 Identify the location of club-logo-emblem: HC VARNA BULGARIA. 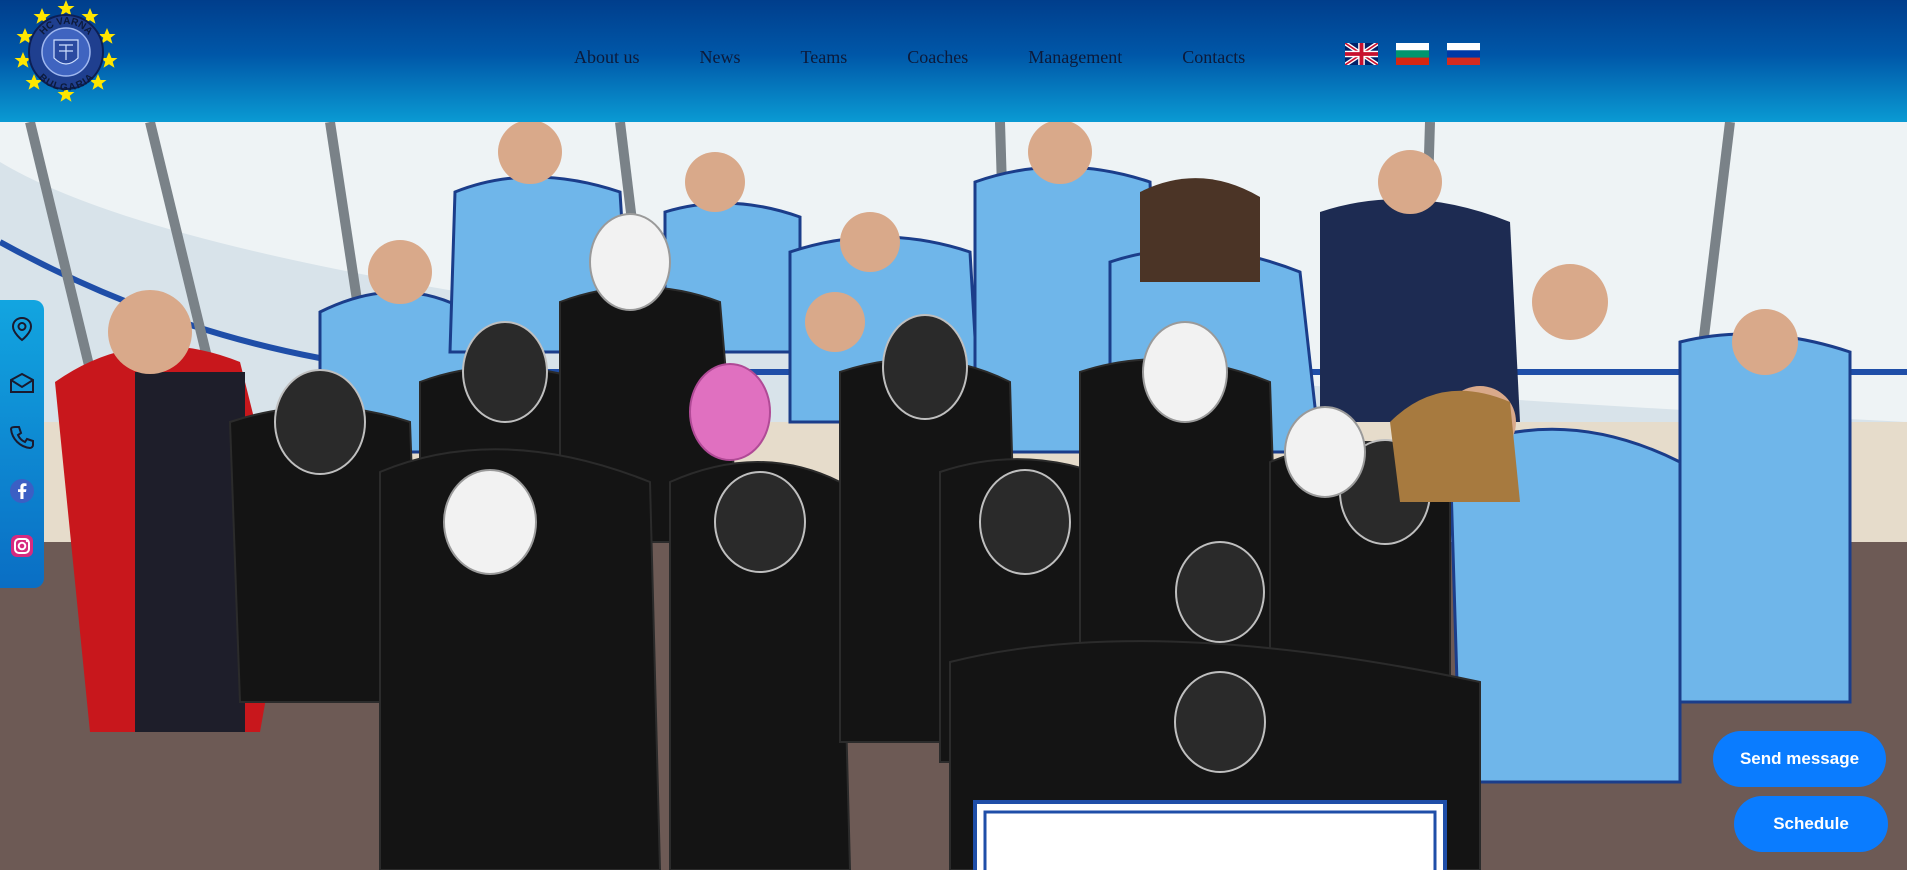
(66, 51).